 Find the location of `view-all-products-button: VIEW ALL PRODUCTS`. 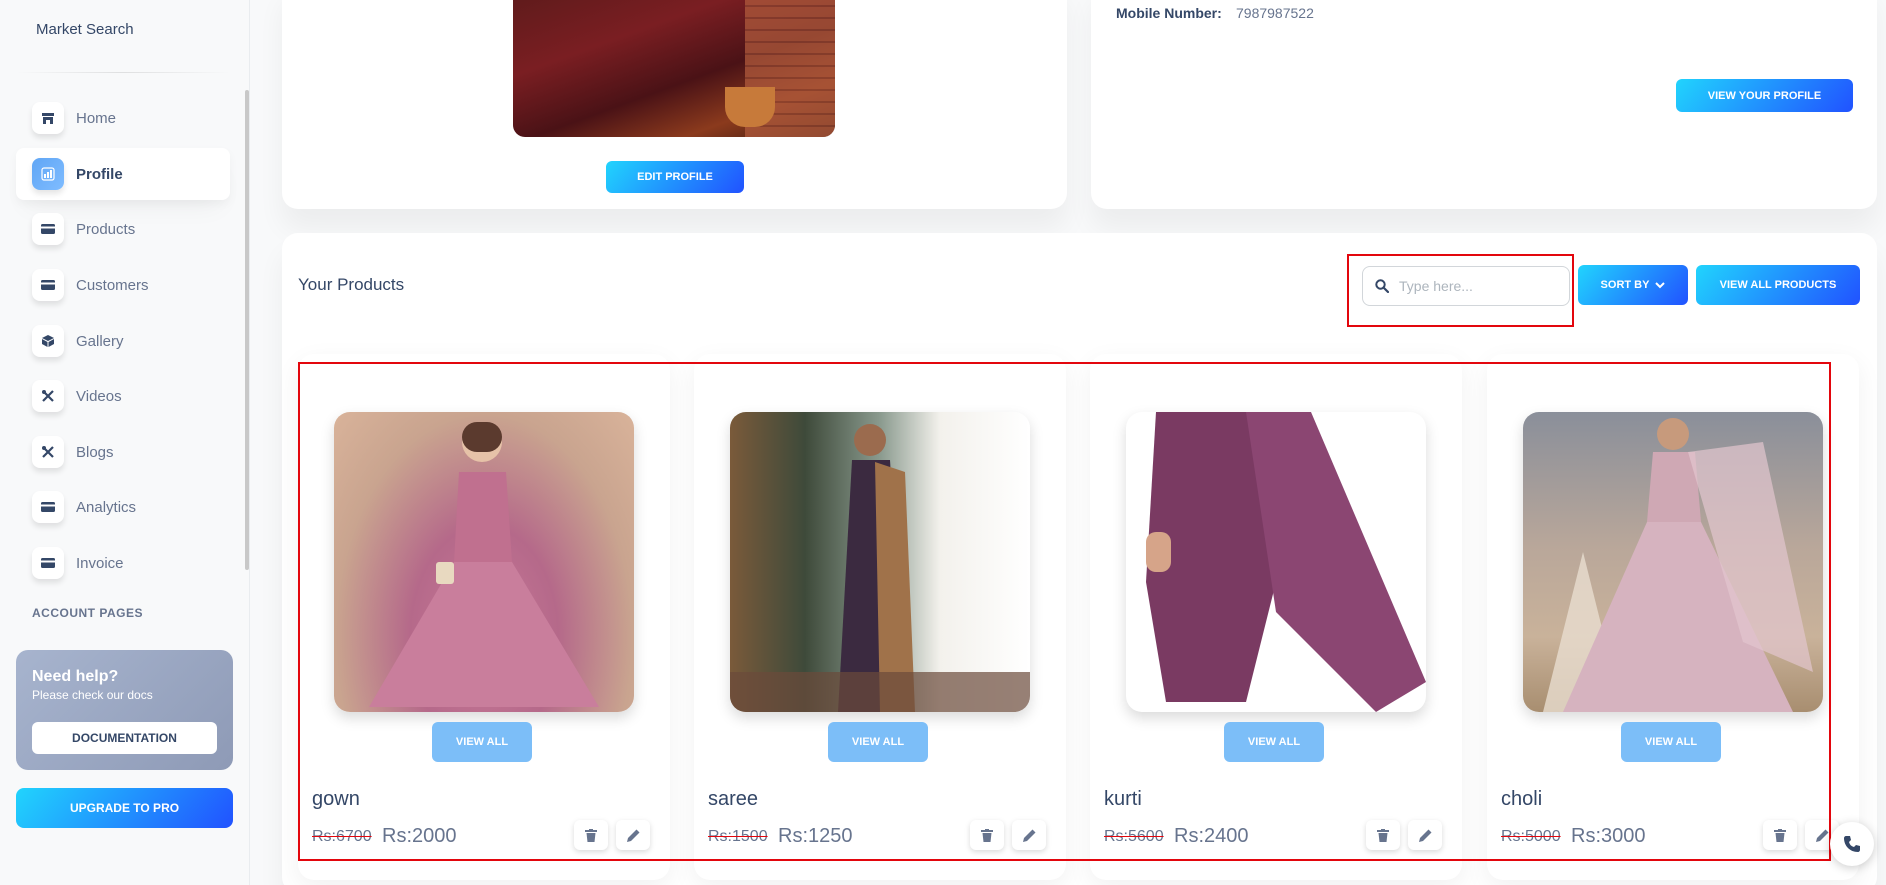

view-all-products-button: VIEW ALL PRODUCTS is located at coordinates (1778, 285).